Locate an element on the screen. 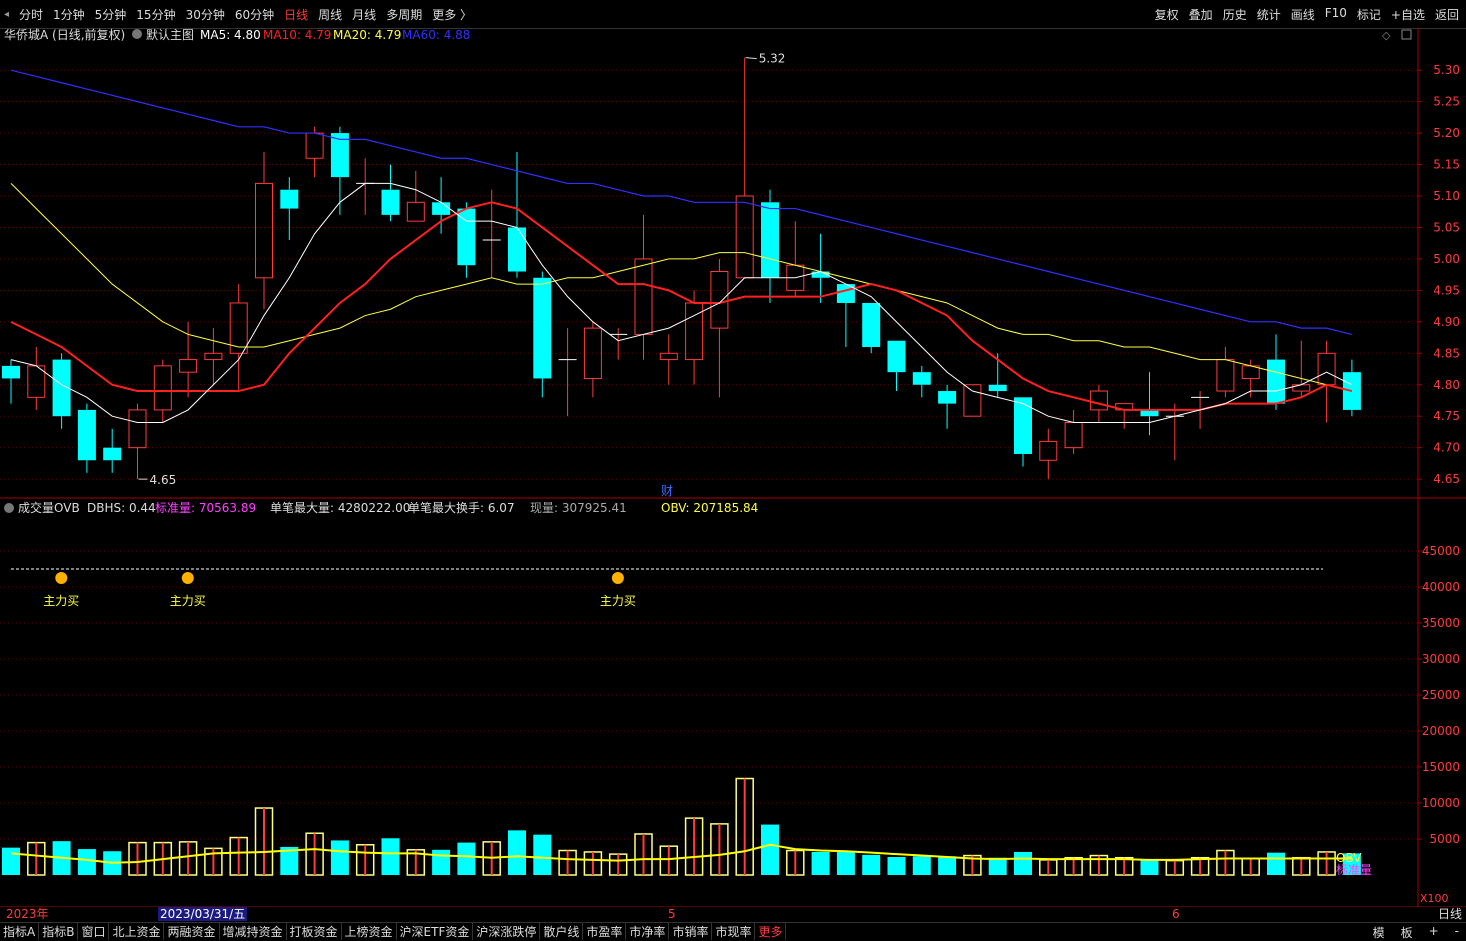  period-tabs: ◂ 分时 1分钟 5分钟 15分钟 30分钟 60分钟 日线 周线 月线 多周期 更多 〉 is located at coordinates (240, 14).